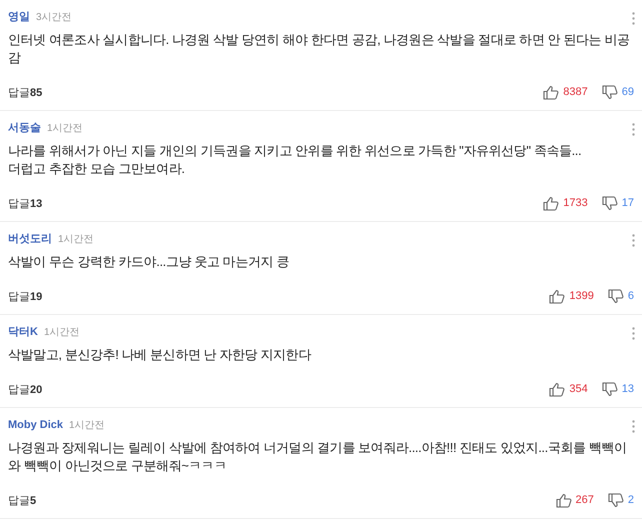  I want to click on reply-button: 답글85, so click(25, 92).